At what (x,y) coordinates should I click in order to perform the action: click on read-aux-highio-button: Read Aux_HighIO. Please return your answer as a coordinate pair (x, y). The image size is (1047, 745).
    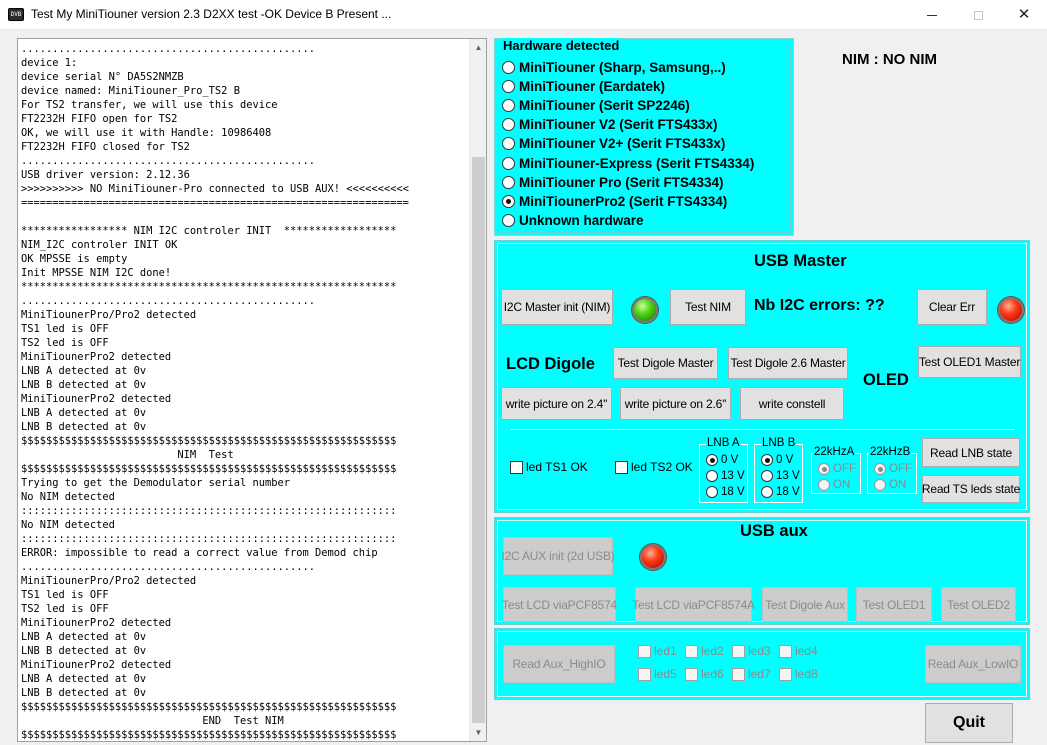
    Looking at the image, I should click on (559, 664).